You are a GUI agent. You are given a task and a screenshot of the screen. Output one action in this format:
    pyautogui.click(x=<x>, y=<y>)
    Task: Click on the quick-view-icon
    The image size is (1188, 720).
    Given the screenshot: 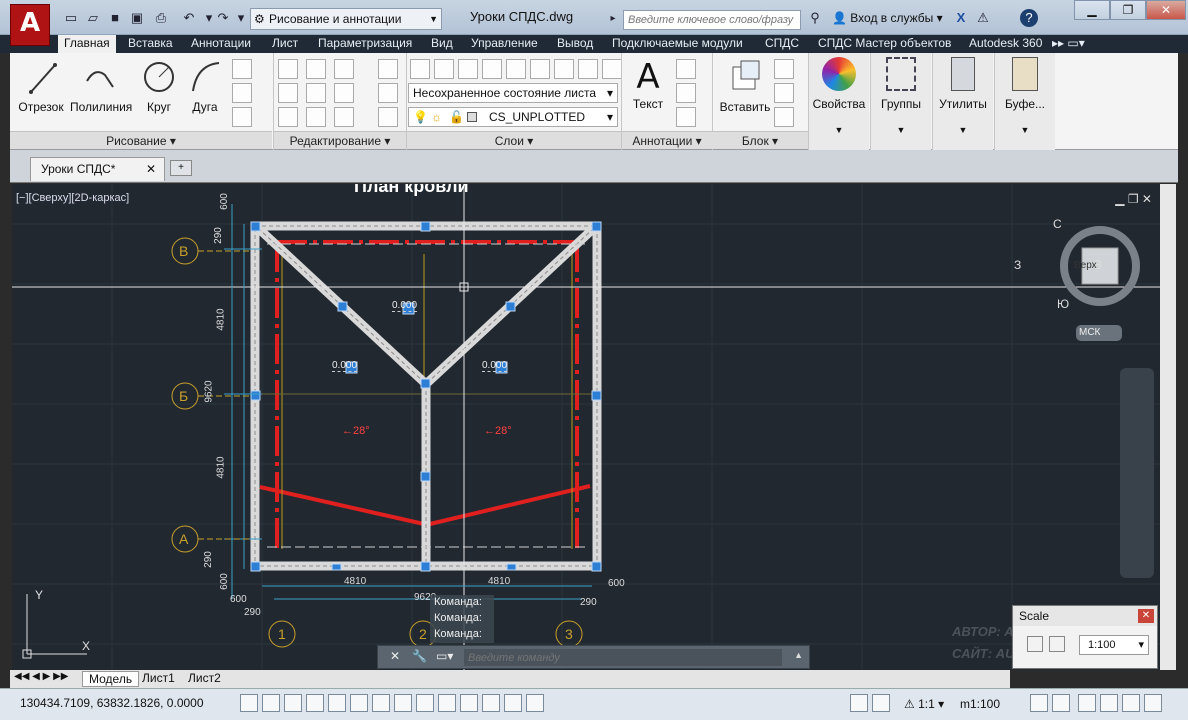 What is the action you would take?
    pyautogui.click(x=881, y=703)
    